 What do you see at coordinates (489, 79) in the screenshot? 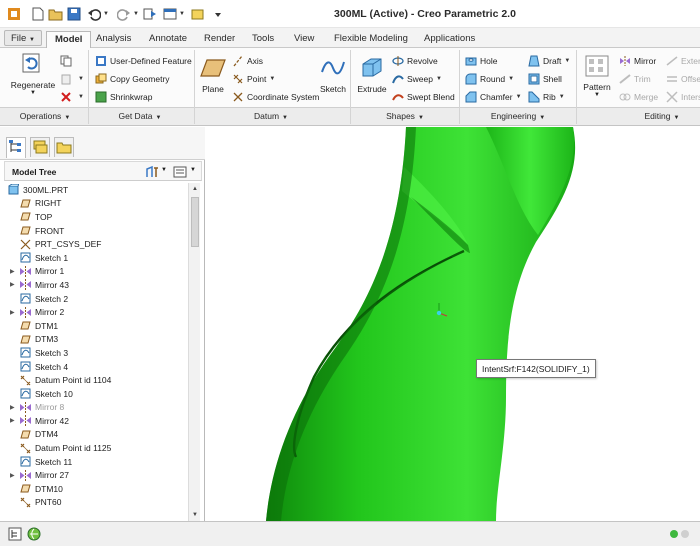
I see `round-button: Round ▼` at bounding box center [489, 79].